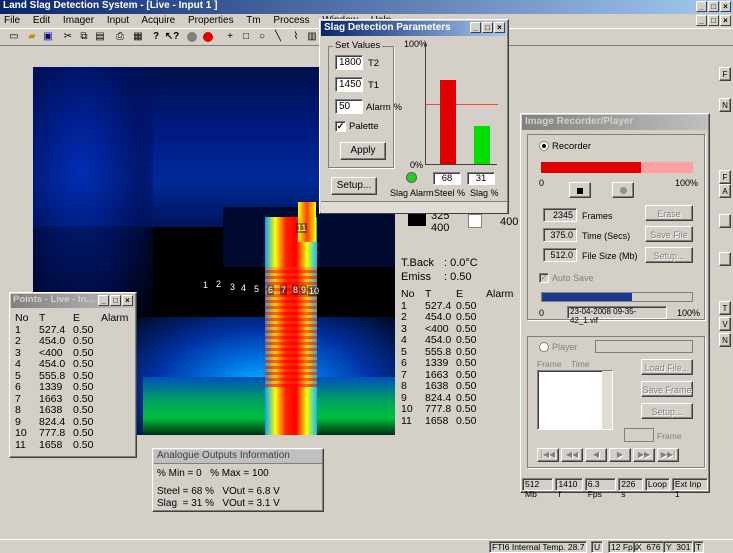  What do you see at coordinates (544, 347) in the screenshot?
I see `player-radio` at bounding box center [544, 347].